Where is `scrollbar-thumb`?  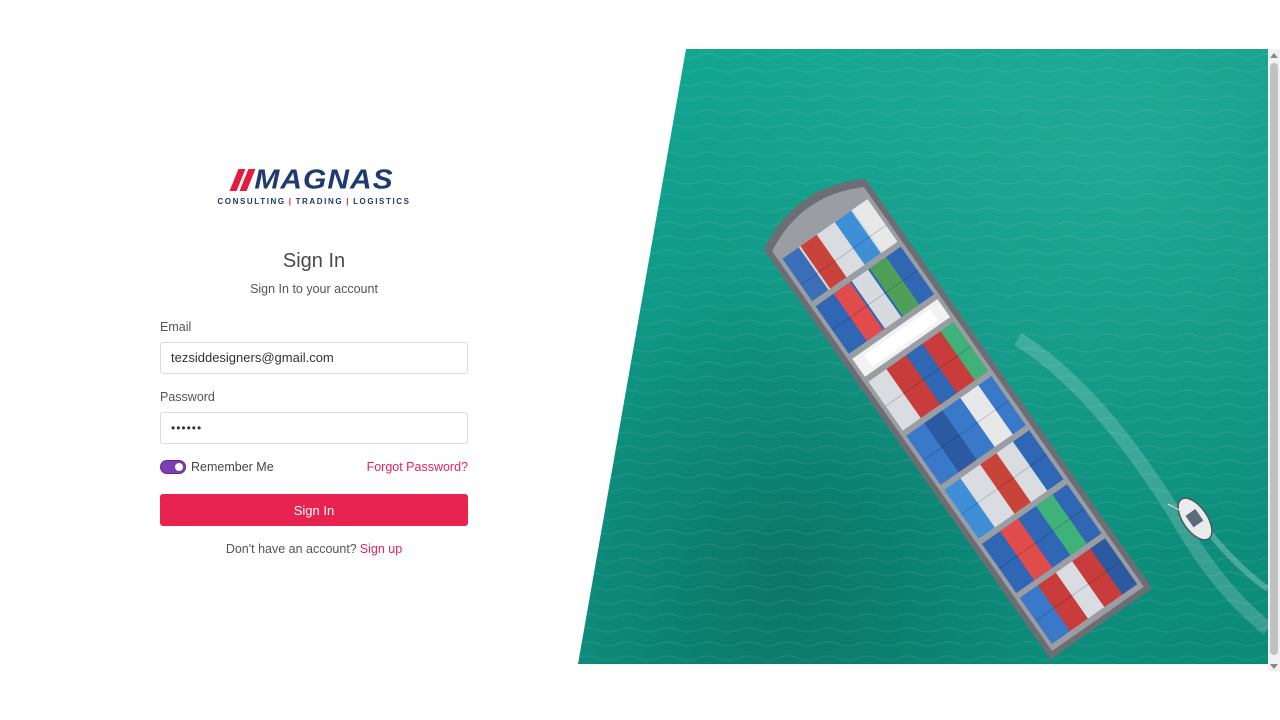 scrollbar-thumb is located at coordinates (1274, 359).